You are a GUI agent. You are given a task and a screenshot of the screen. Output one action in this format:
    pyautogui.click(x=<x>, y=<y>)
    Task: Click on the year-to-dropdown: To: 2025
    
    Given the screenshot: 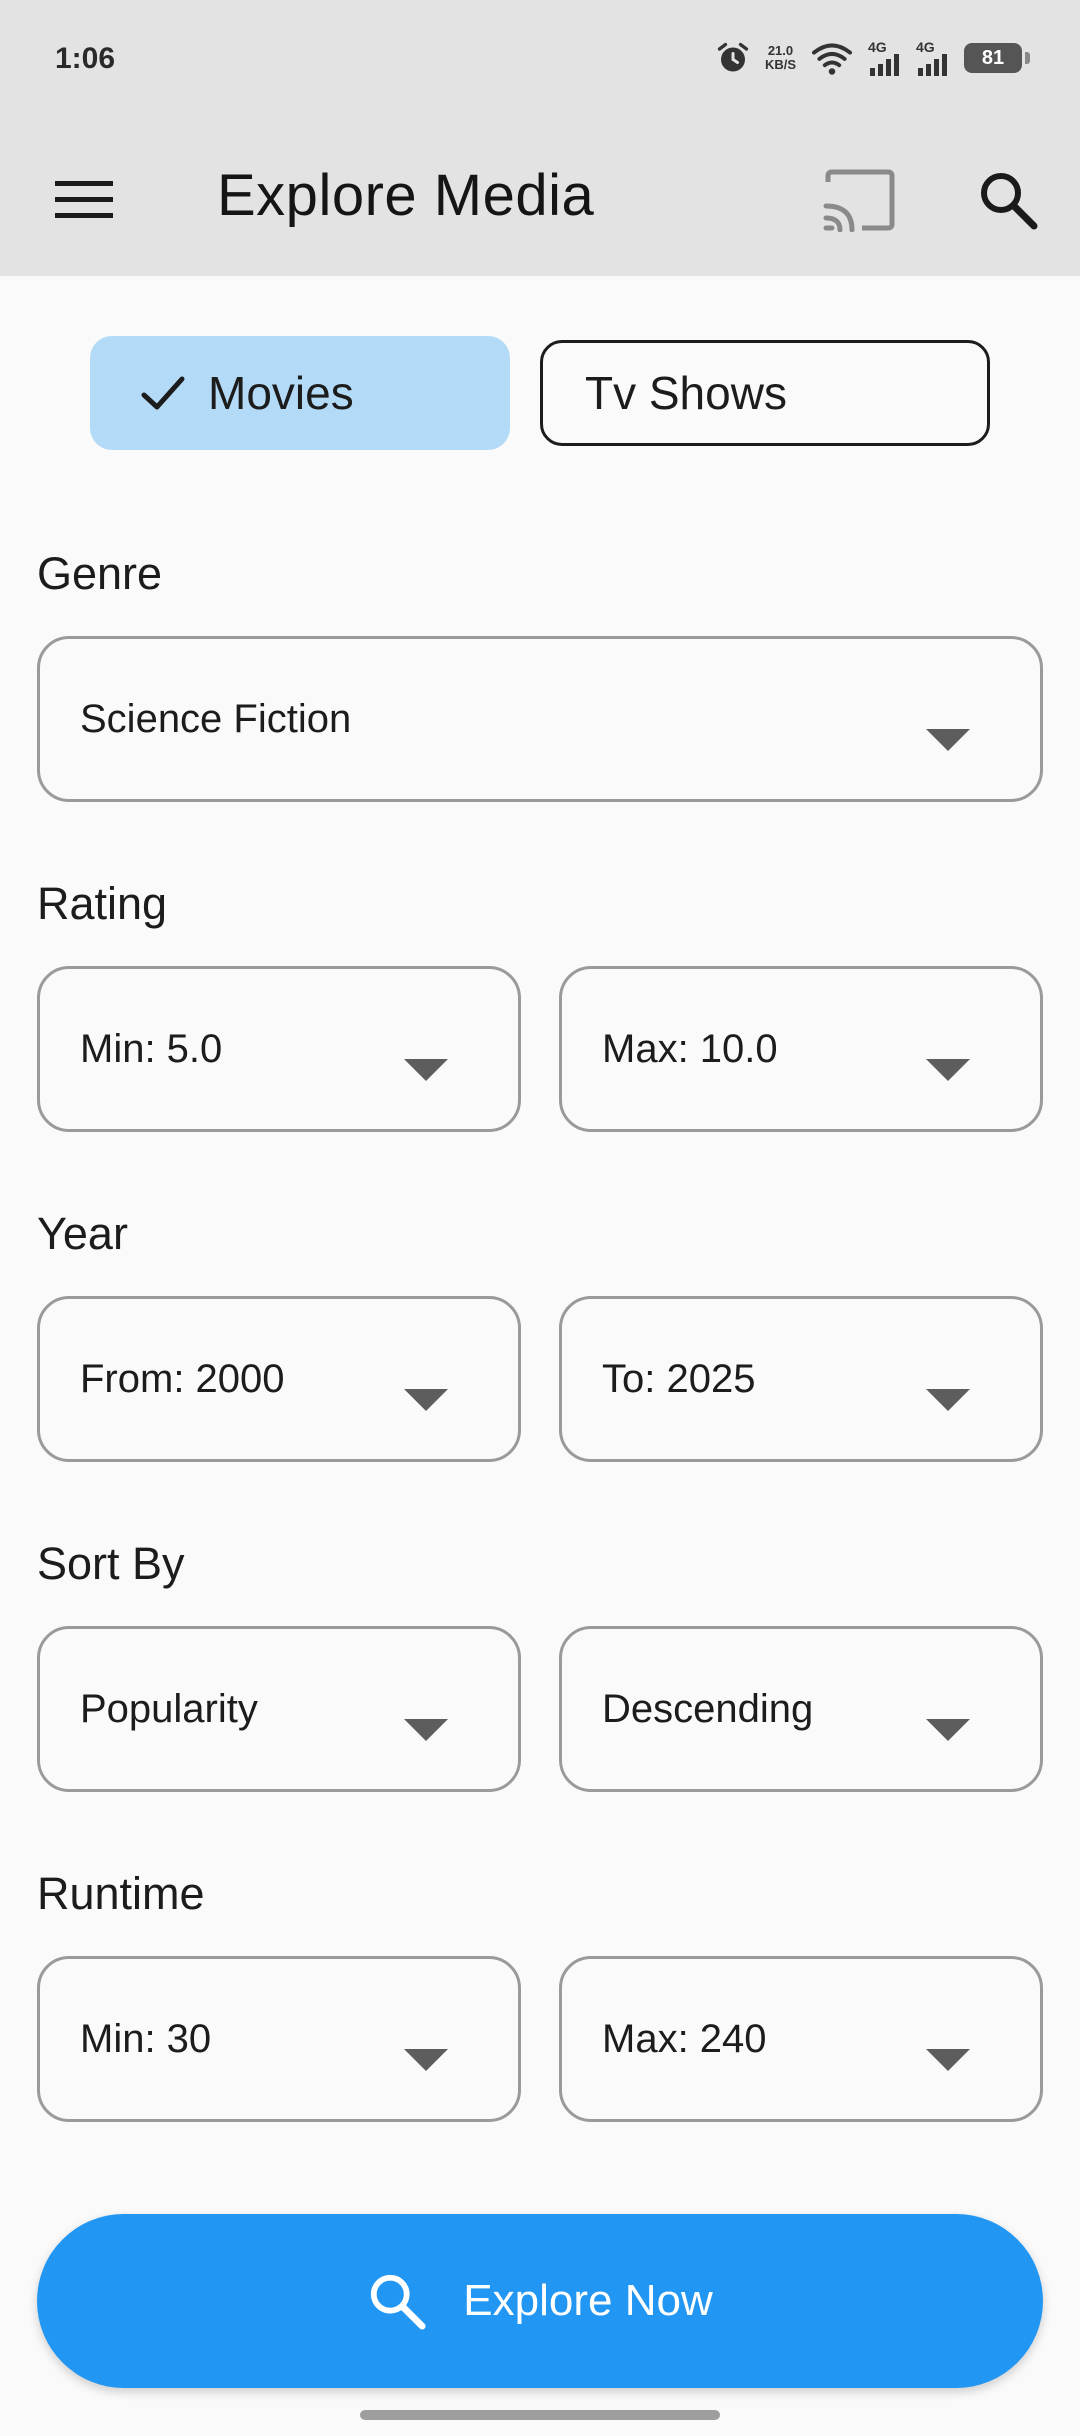 What is the action you would take?
    pyautogui.click(x=801, y=1379)
    